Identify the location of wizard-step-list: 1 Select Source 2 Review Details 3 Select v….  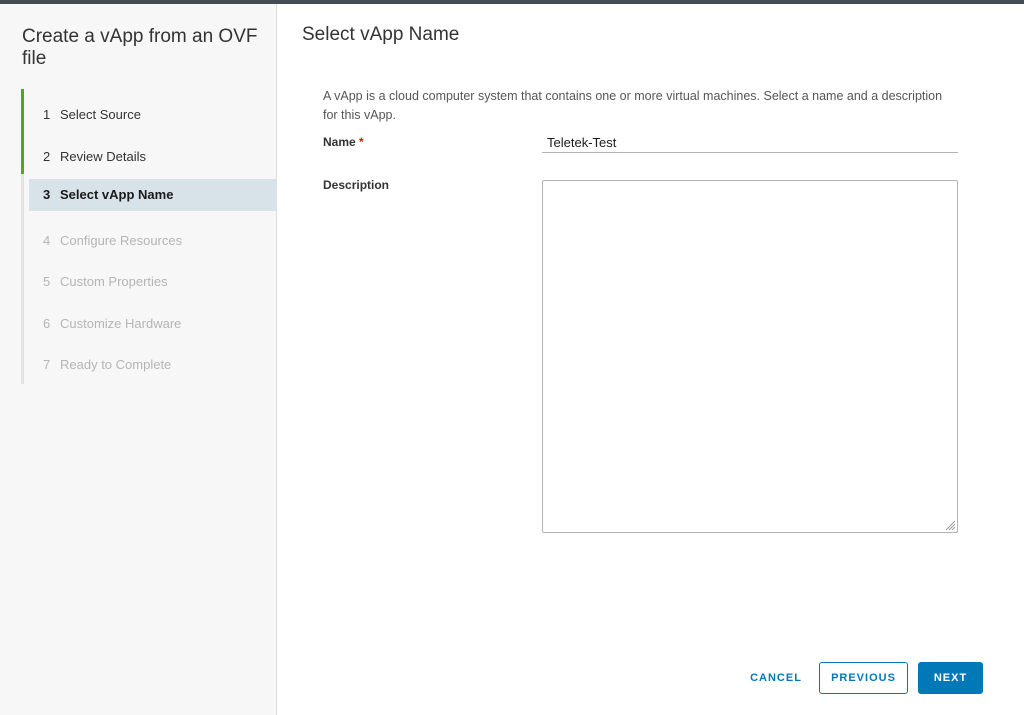
(149, 236).